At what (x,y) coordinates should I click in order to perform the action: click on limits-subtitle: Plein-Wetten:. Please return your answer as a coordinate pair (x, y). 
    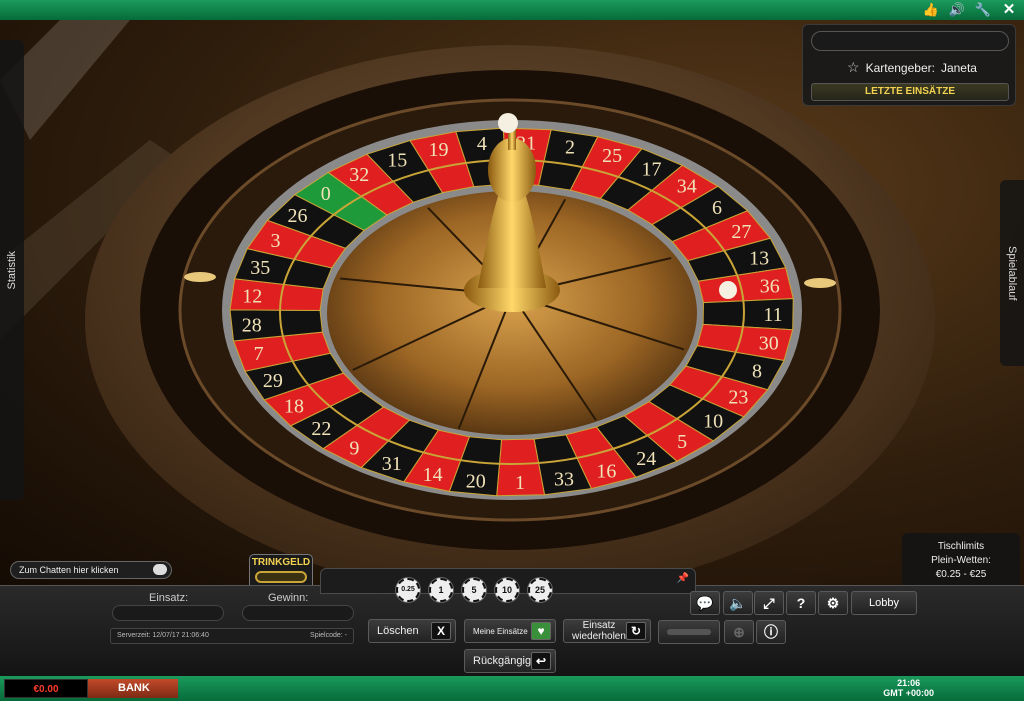
    Looking at the image, I should click on (961, 560).